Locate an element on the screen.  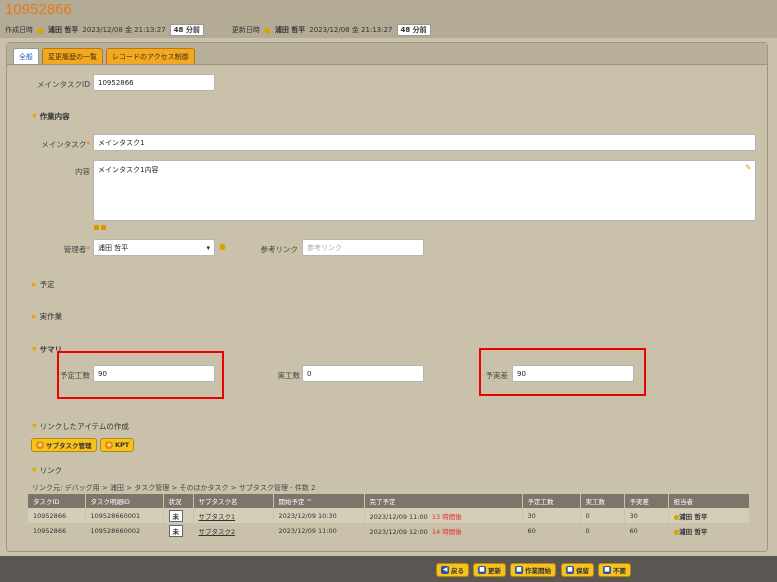
subtask-link: サブタスク2 is located at coordinates (217, 532).